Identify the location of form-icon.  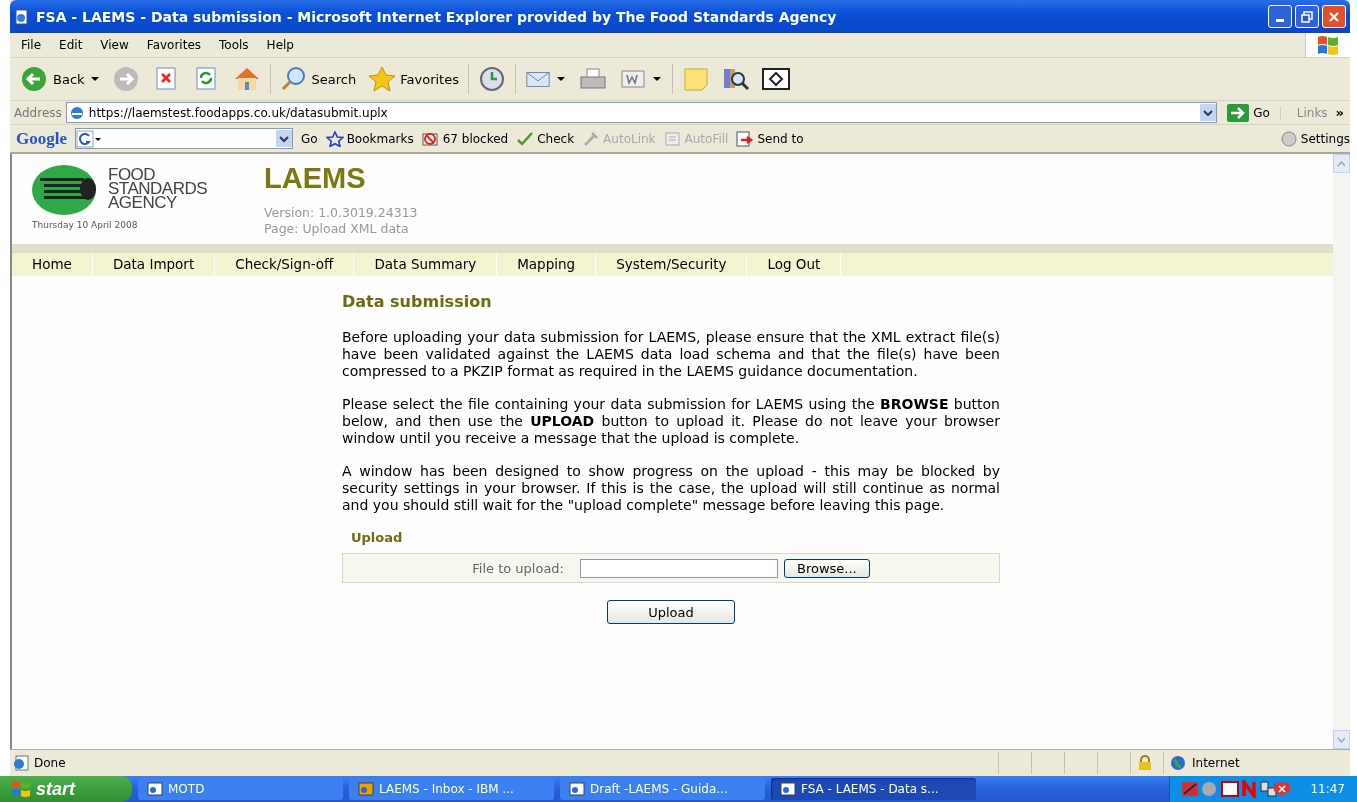
(672, 138).